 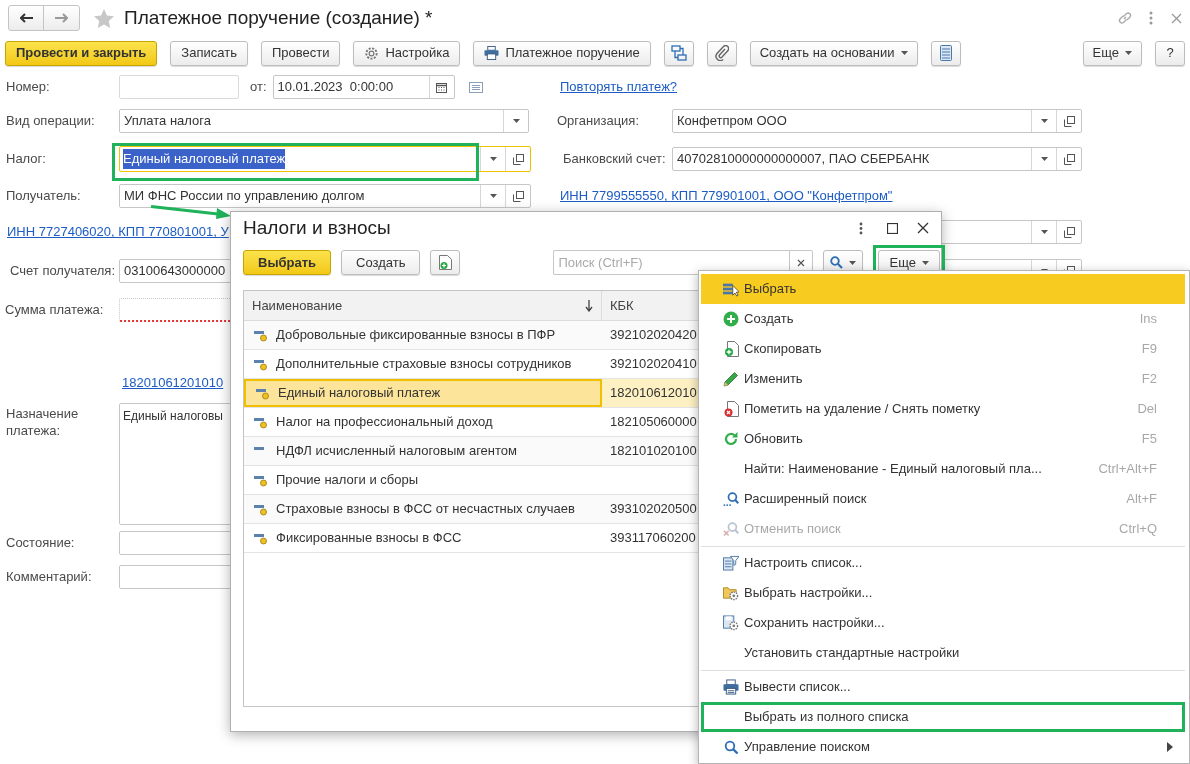 What do you see at coordinates (671, 262) in the screenshot?
I see `search-field: Поиск (Ctrl+F)` at bounding box center [671, 262].